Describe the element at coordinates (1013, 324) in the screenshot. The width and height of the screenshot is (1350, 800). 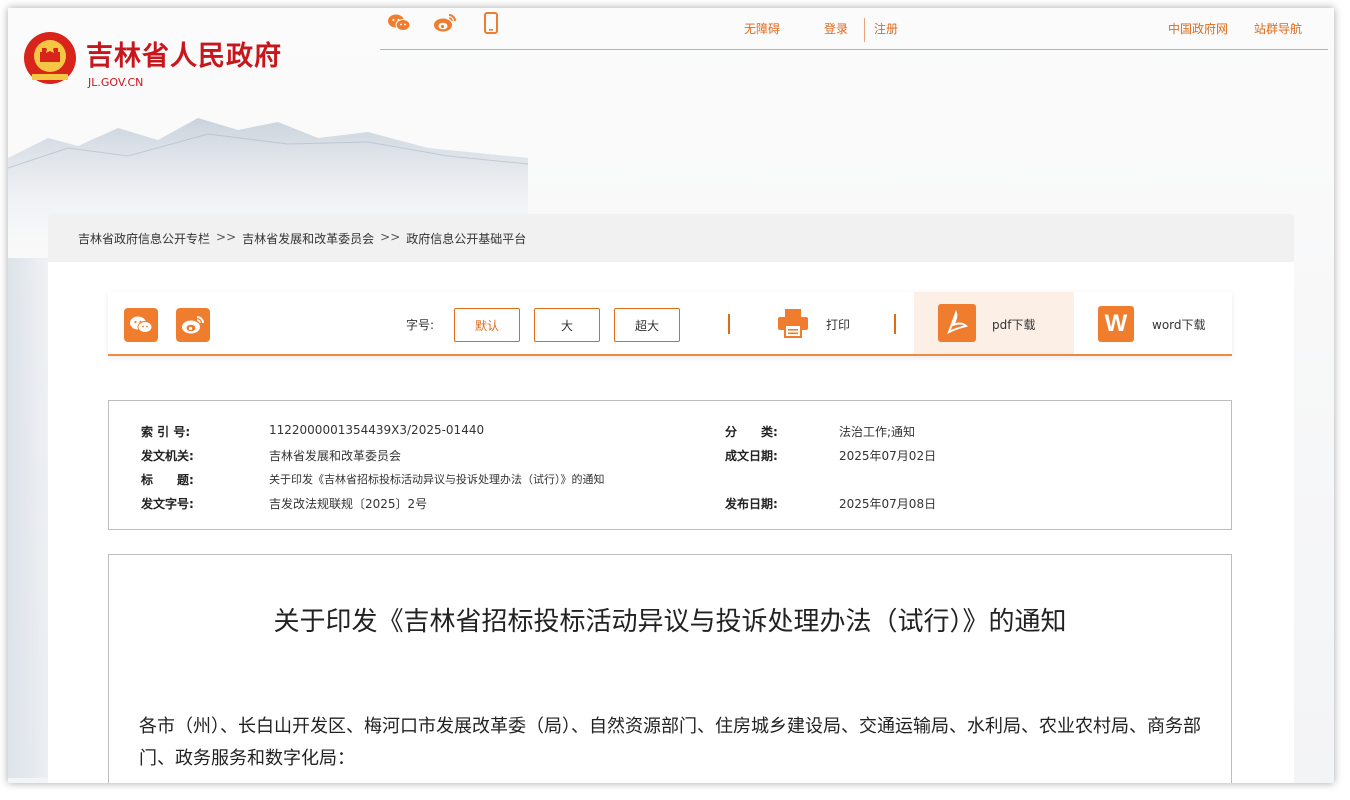
I see `pdf-download-button: pdf下载` at that location.